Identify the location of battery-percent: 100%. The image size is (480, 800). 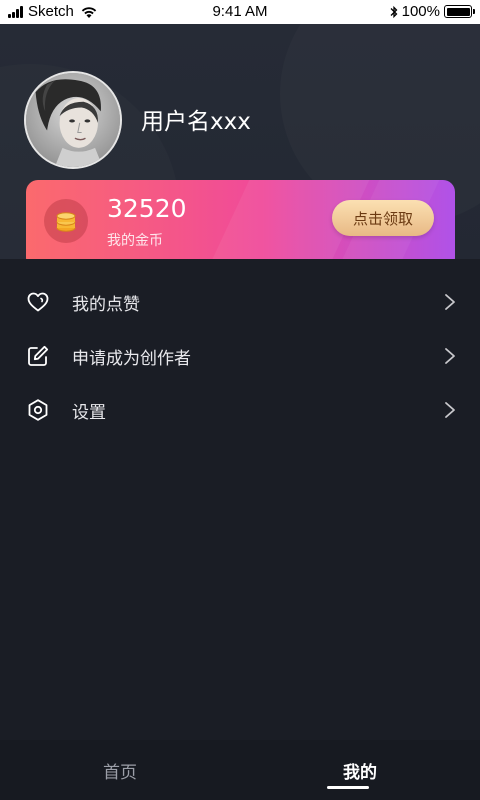
(420, 11).